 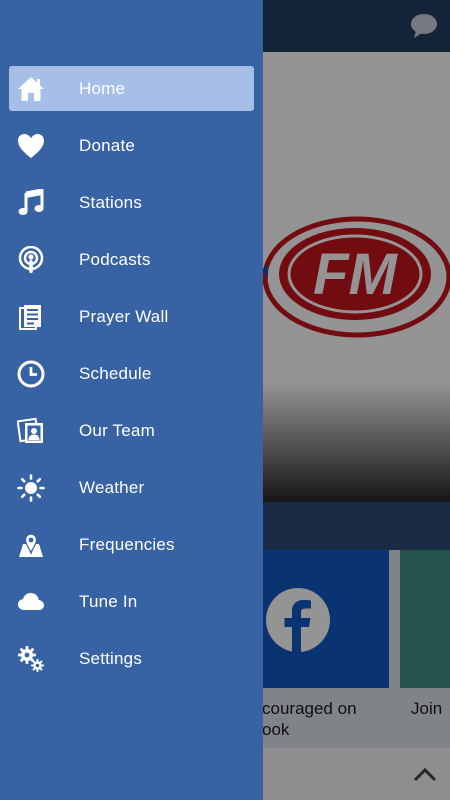 I want to click on cloud-icon, so click(x=31, y=602).